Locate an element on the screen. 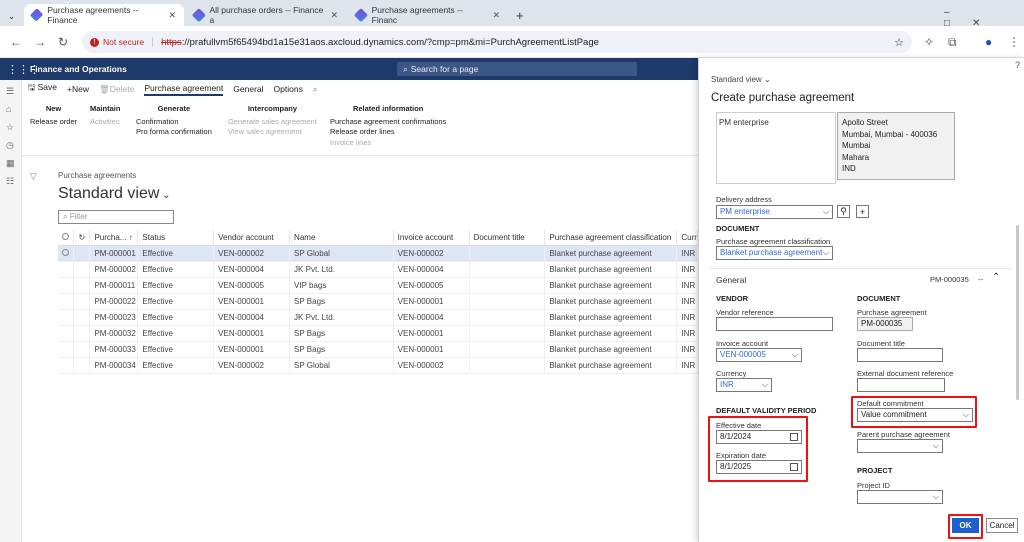  release-order-lines-button: Release order lines is located at coordinates (388, 132).